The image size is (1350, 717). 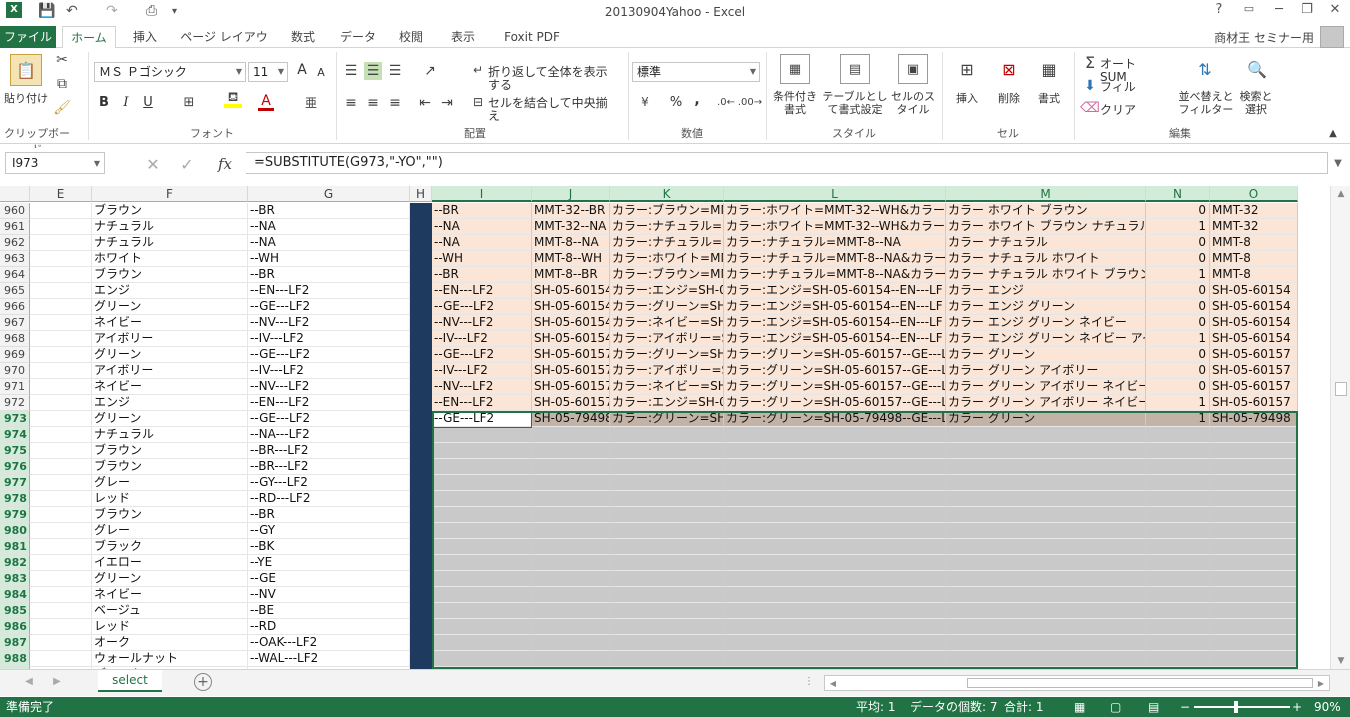 I want to click on row-header: 961, so click(x=15, y=227).